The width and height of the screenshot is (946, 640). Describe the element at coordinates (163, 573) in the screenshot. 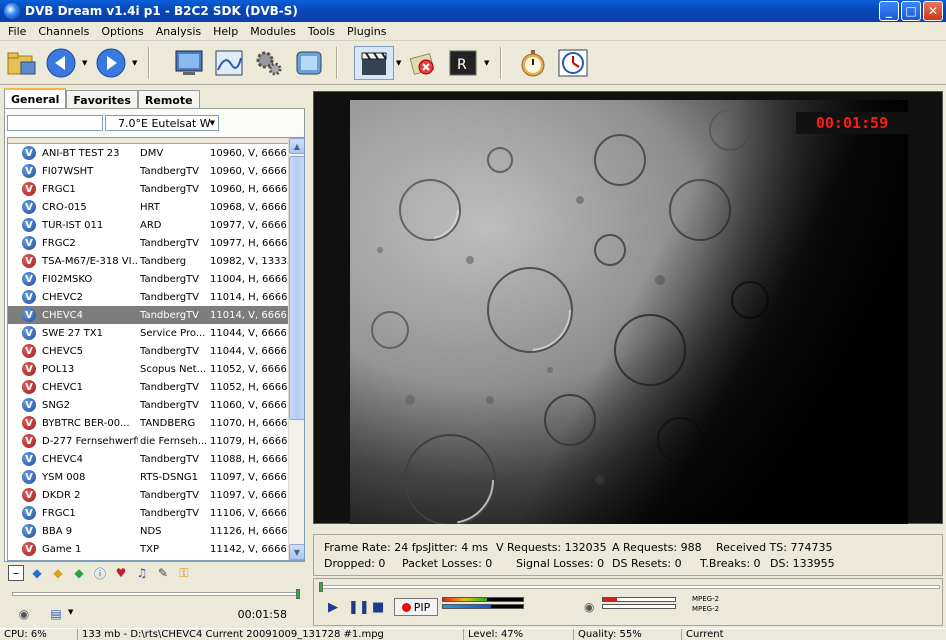

I see `edit-icon: ✎` at that location.